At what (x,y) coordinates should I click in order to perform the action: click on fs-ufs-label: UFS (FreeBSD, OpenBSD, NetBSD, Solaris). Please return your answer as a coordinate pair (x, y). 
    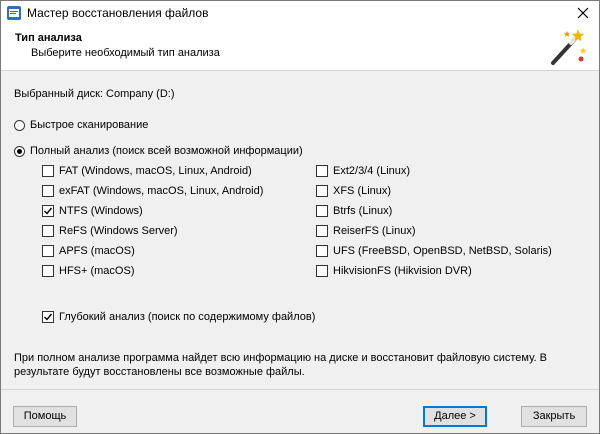
    Looking at the image, I should click on (442, 251).